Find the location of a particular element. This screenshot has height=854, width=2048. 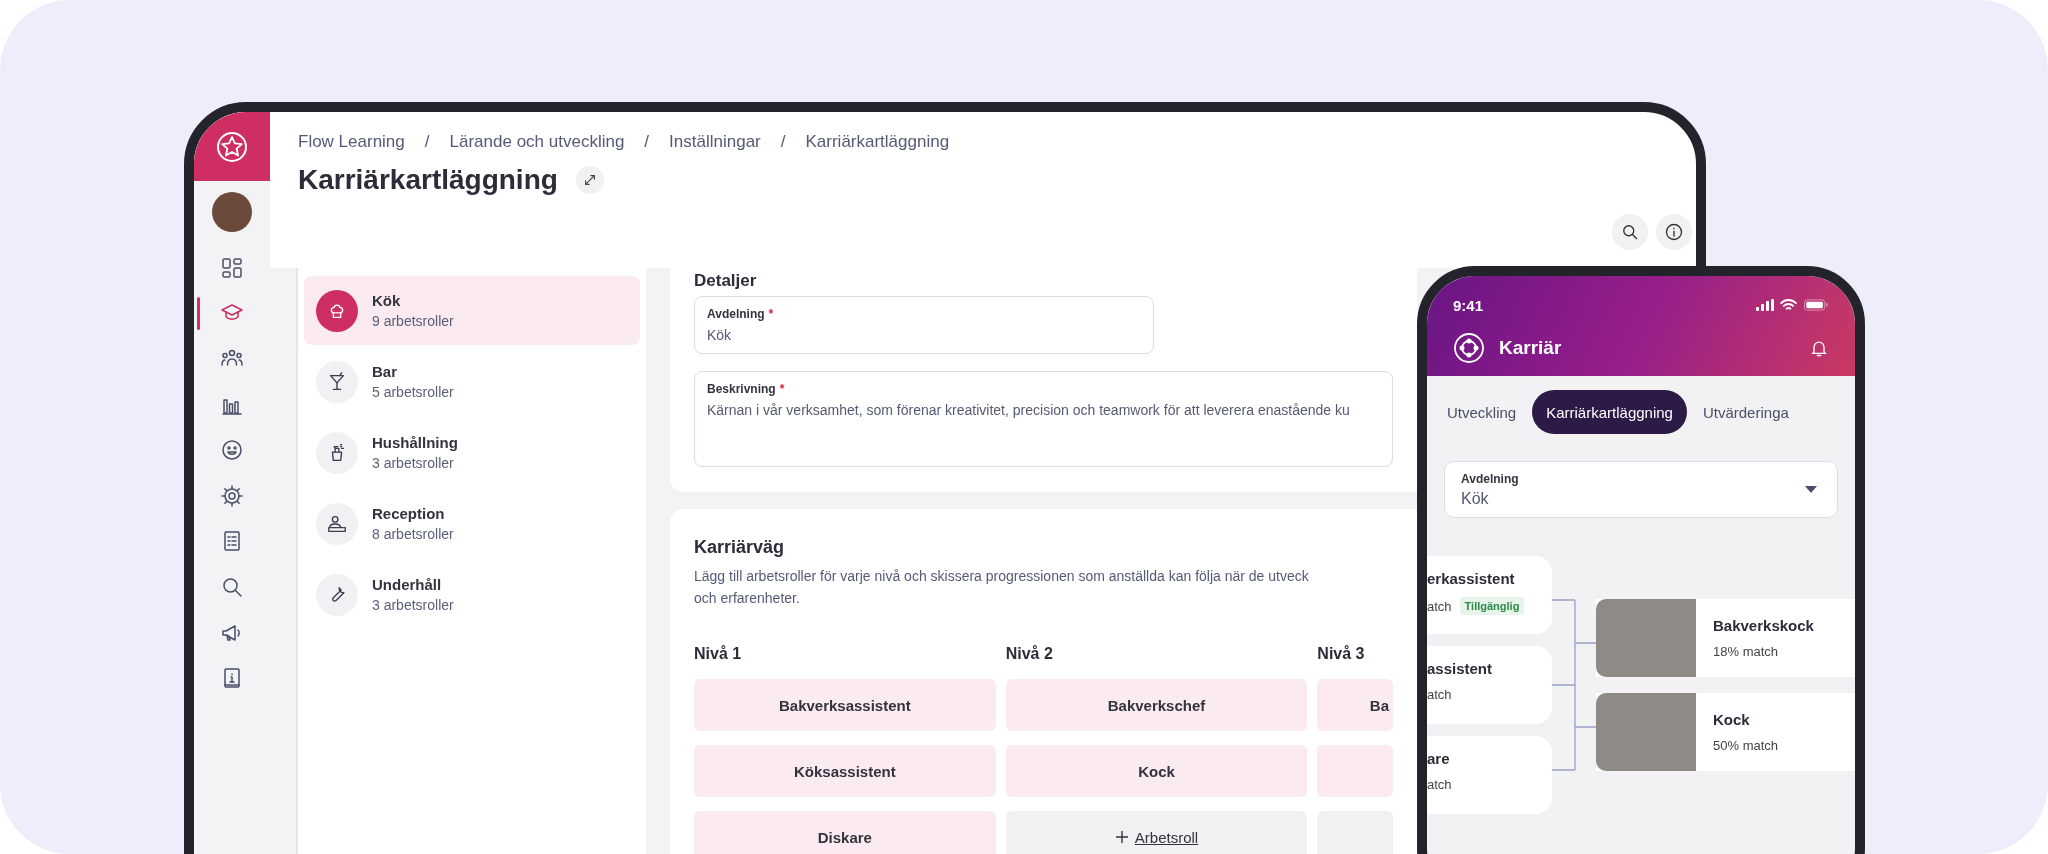

card-title: Karriärväg is located at coordinates (740, 547).